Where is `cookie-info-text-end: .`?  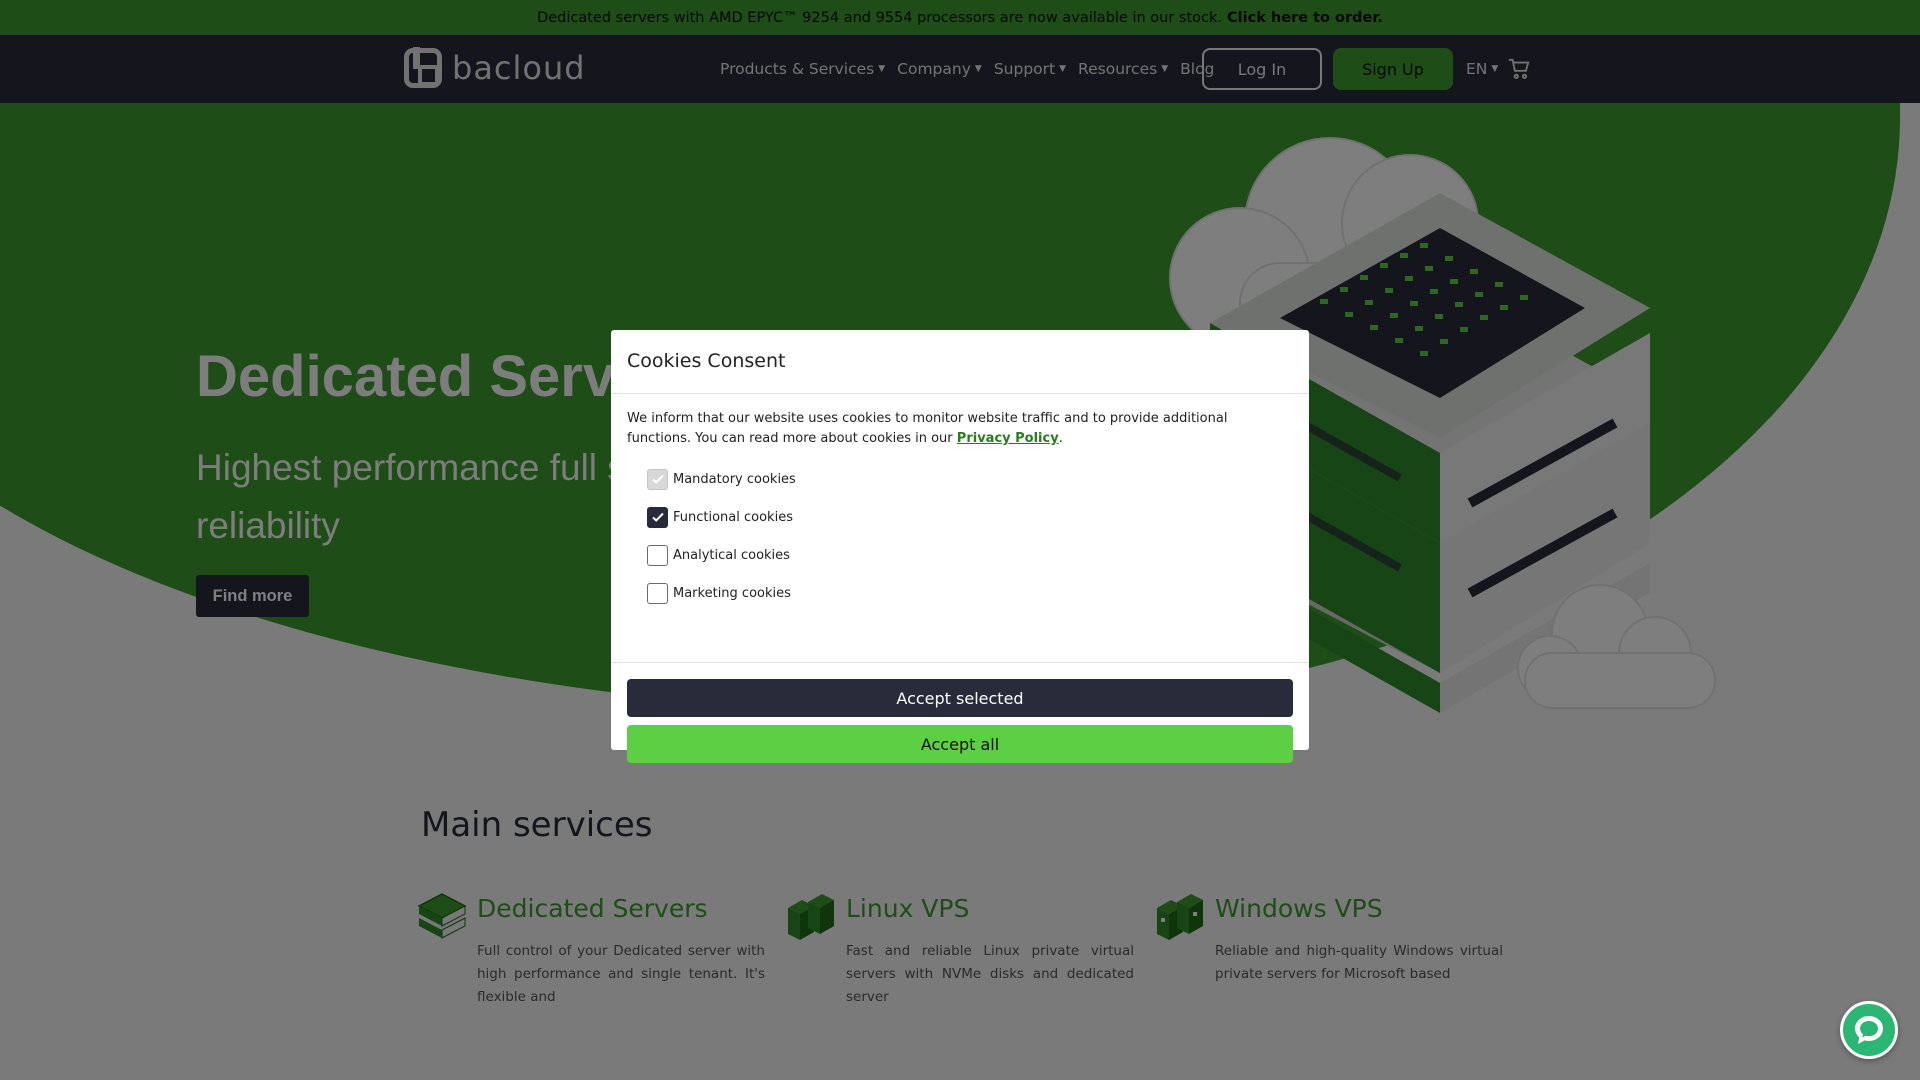
cookie-info-text-end: . is located at coordinates (1060, 438).